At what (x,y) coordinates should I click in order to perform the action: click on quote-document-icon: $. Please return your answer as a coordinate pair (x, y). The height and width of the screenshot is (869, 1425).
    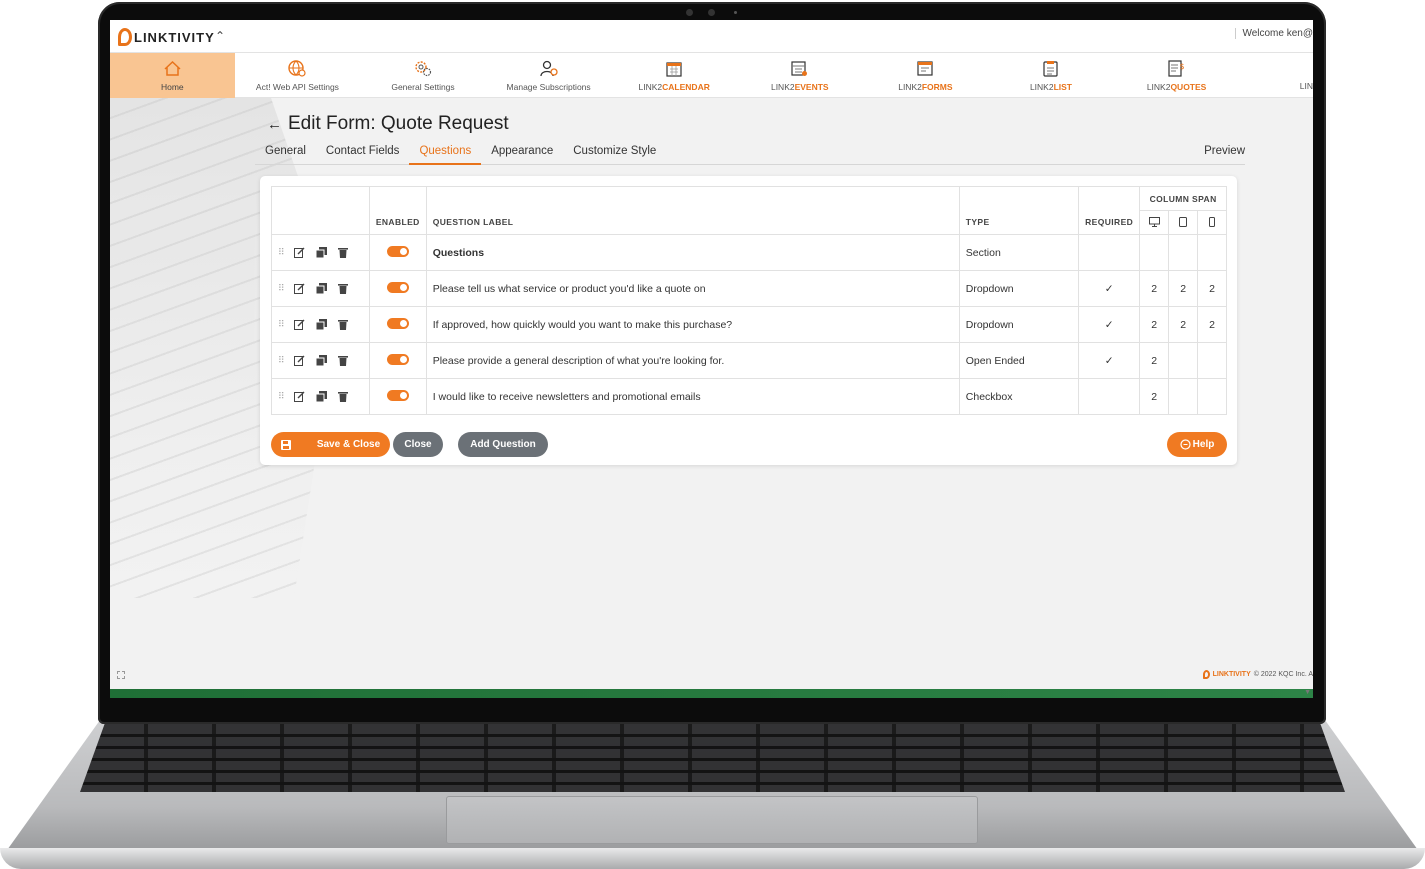
    Looking at the image, I should click on (1177, 68).